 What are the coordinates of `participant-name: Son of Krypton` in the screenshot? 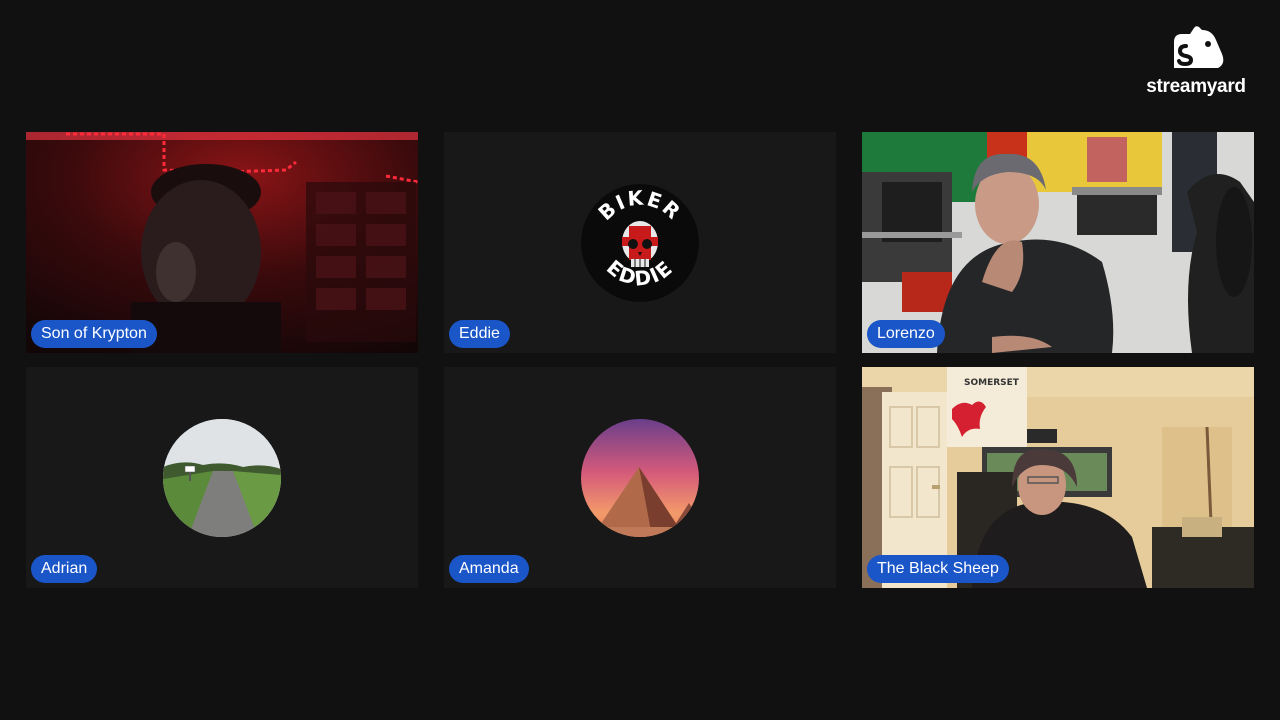 It's located at (94, 334).